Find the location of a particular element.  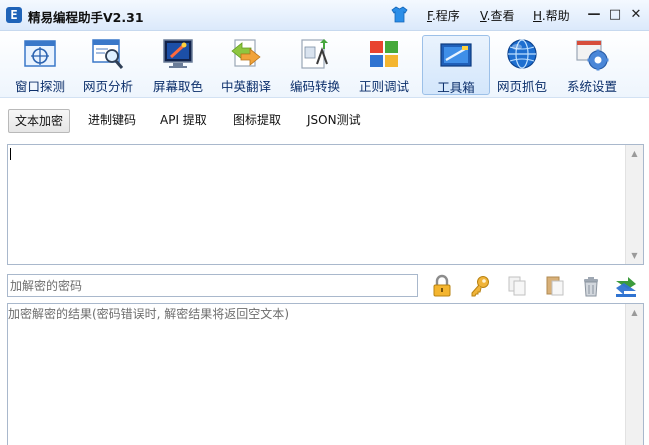

tool-label: 系统设置 is located at coordinates (591, 86).